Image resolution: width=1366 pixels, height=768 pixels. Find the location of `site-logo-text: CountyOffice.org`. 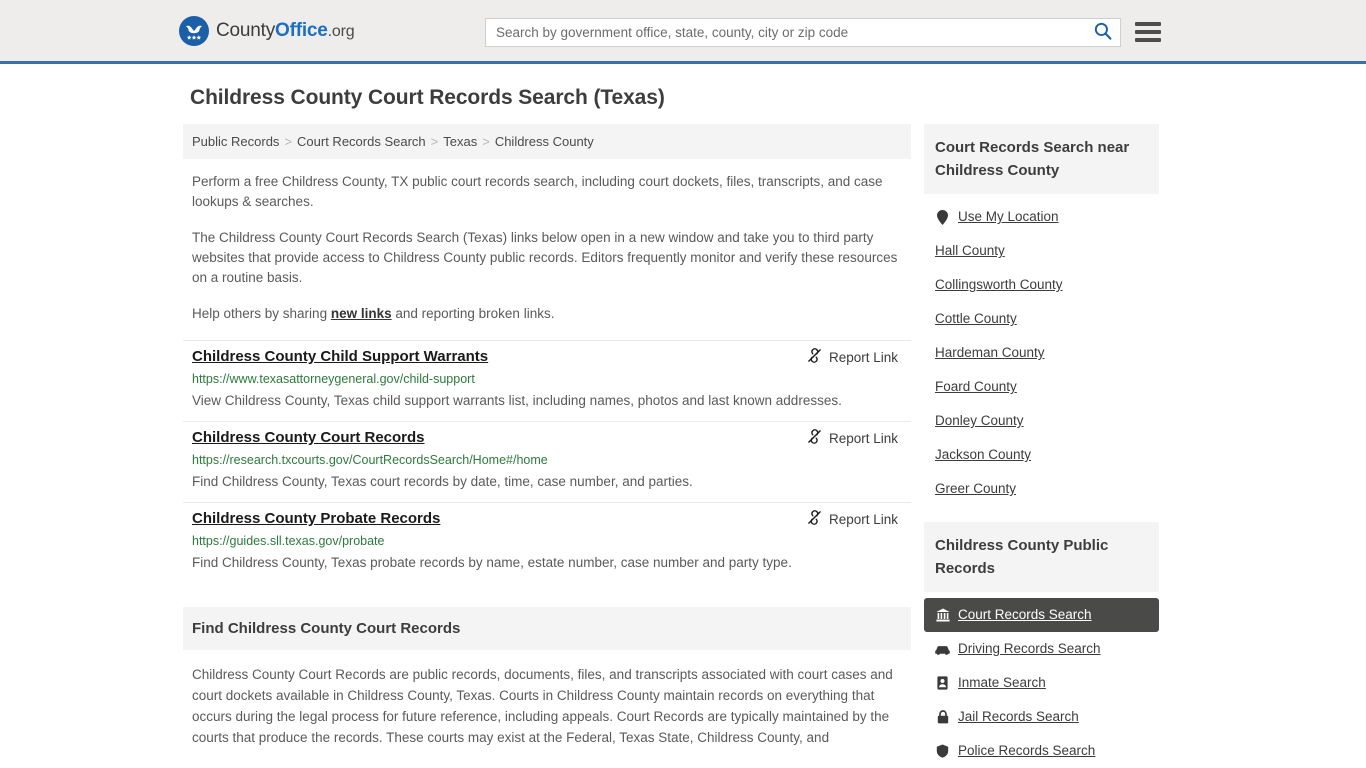

site-logo-text: CountyOffice.org is located at coordinates (285, 30).